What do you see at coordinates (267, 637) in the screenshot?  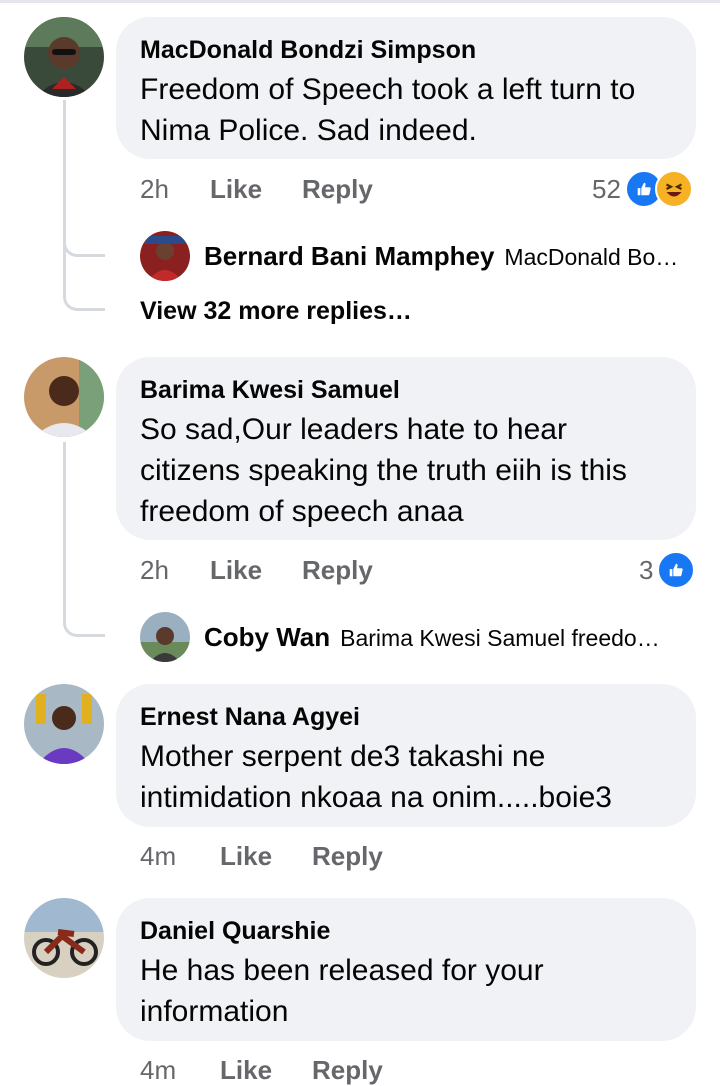 I see `reply-author: Coby Wan` at bounding box center [267, 637].